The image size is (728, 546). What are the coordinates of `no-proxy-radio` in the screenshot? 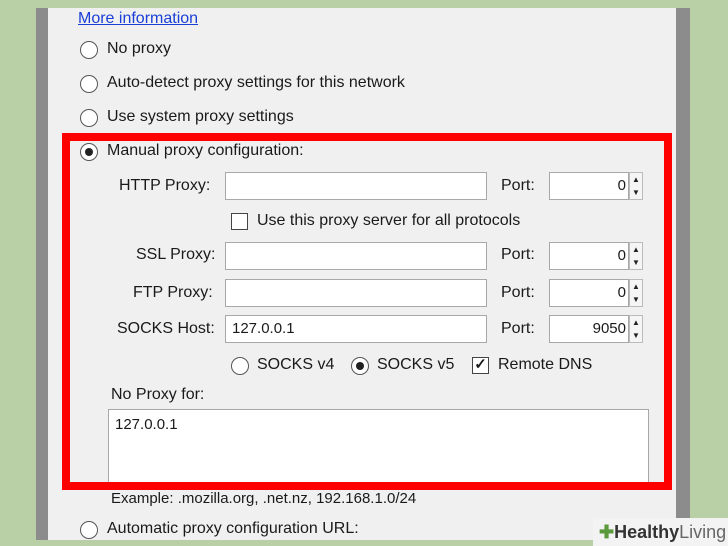 It's located at (89, 50).